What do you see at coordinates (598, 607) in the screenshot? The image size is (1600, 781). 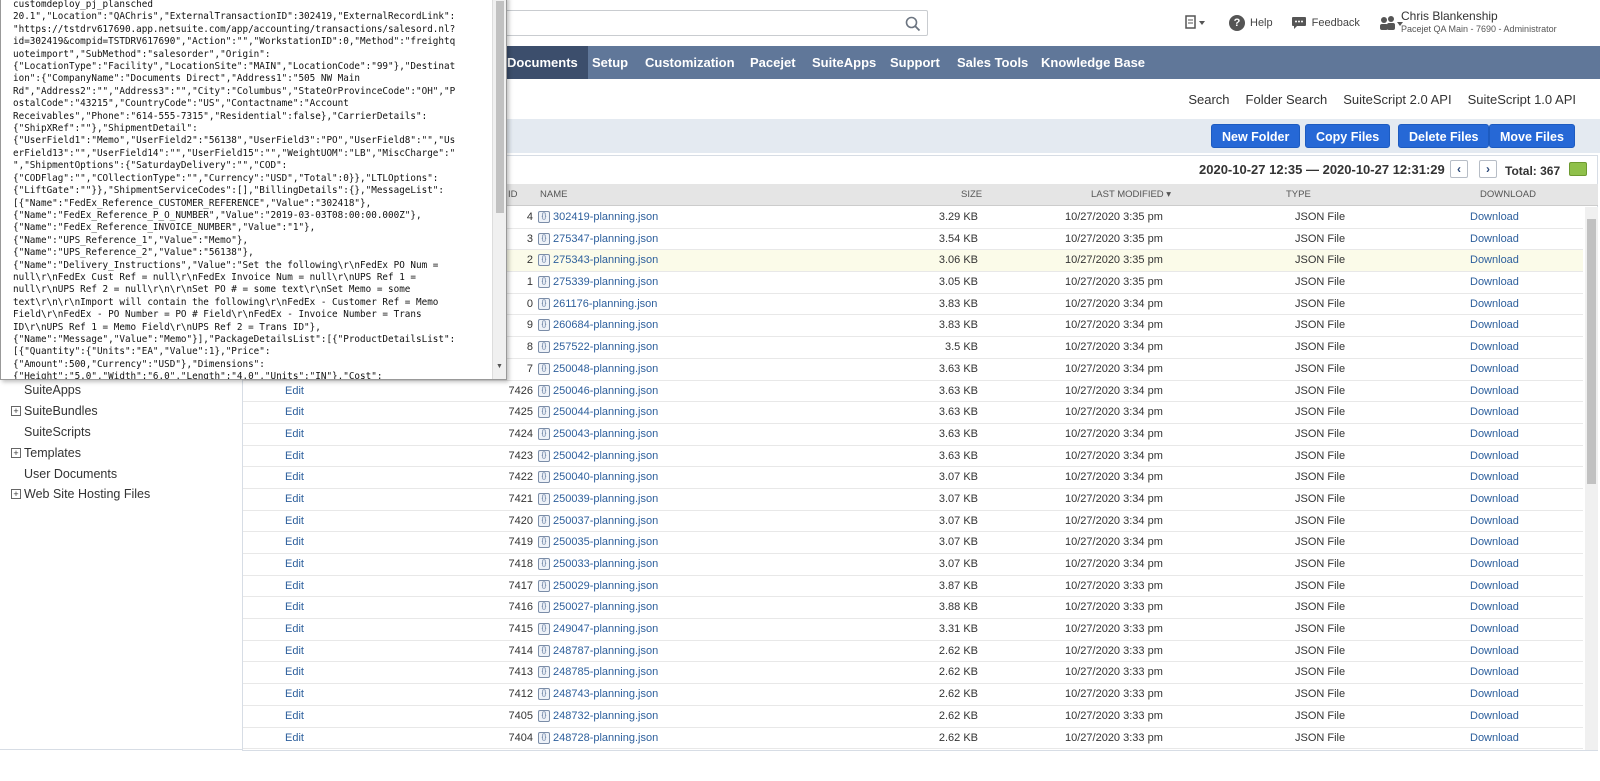 I see `file-name-link: {} 250027-planning.json` at bounding box center [598, 607].